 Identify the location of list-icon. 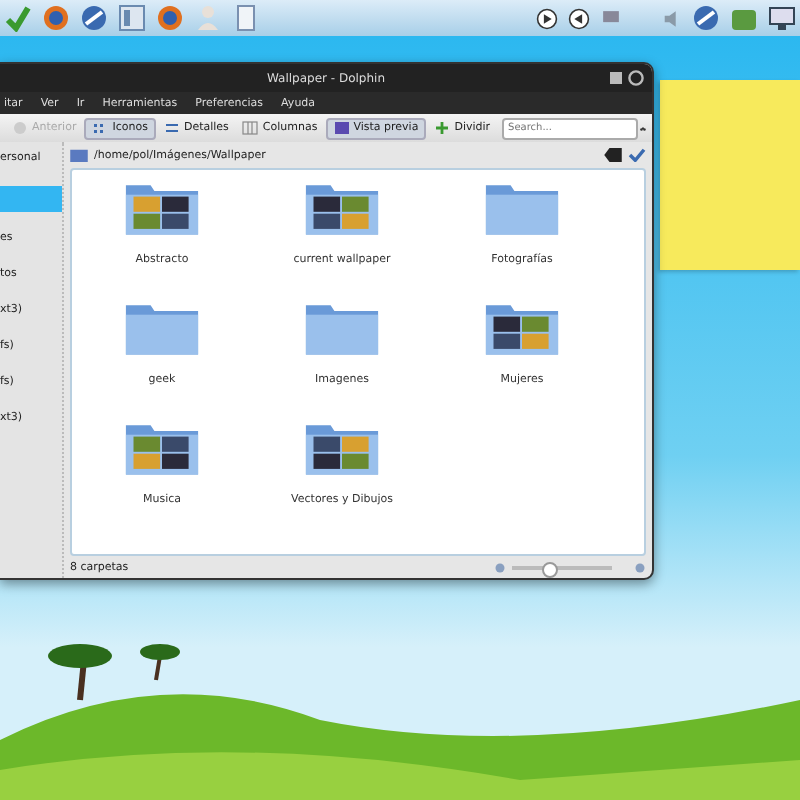
(171, 128).